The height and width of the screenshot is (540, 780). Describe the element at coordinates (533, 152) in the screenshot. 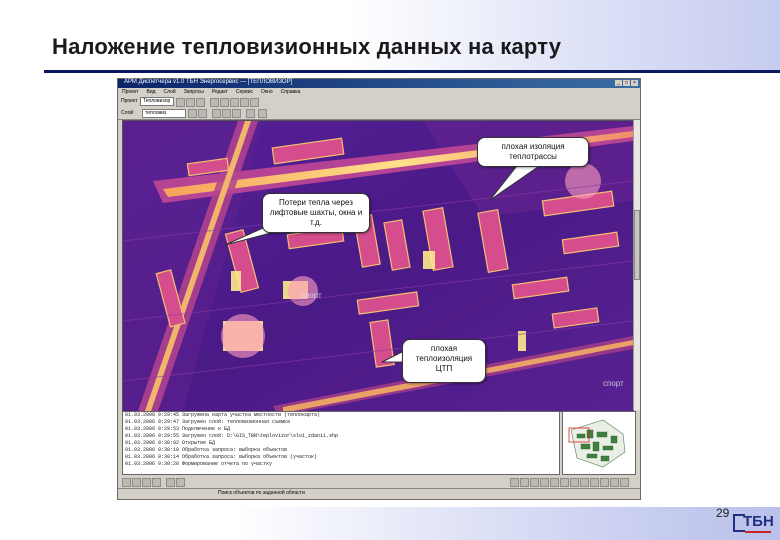

I see `callout-pipeline-insulation: плохая изоляция теплотрассы` at that location.